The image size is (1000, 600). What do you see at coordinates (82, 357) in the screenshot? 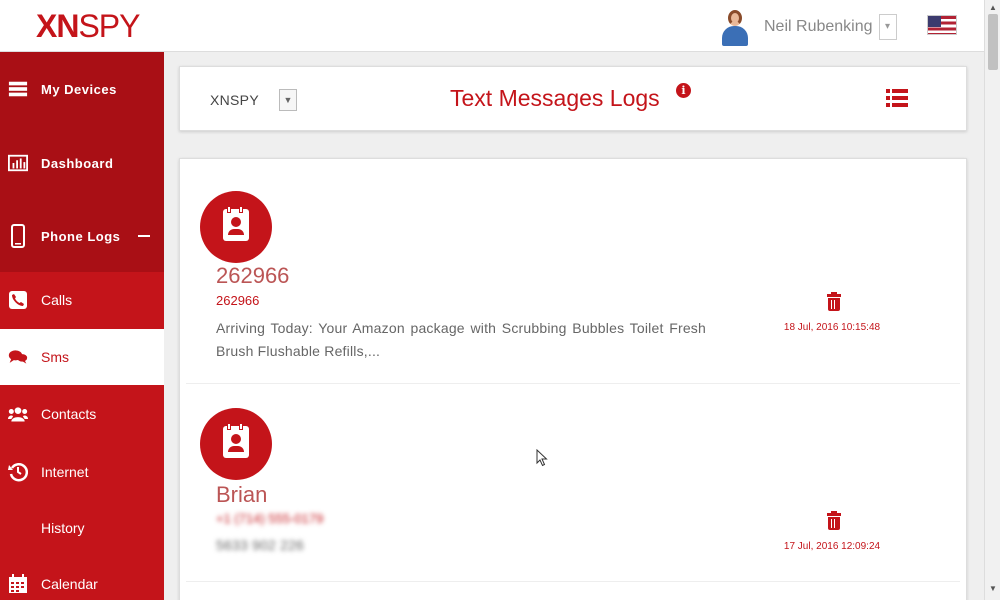
I see `sidebar-item-sms: Sms` at bounding box center [82, 357].